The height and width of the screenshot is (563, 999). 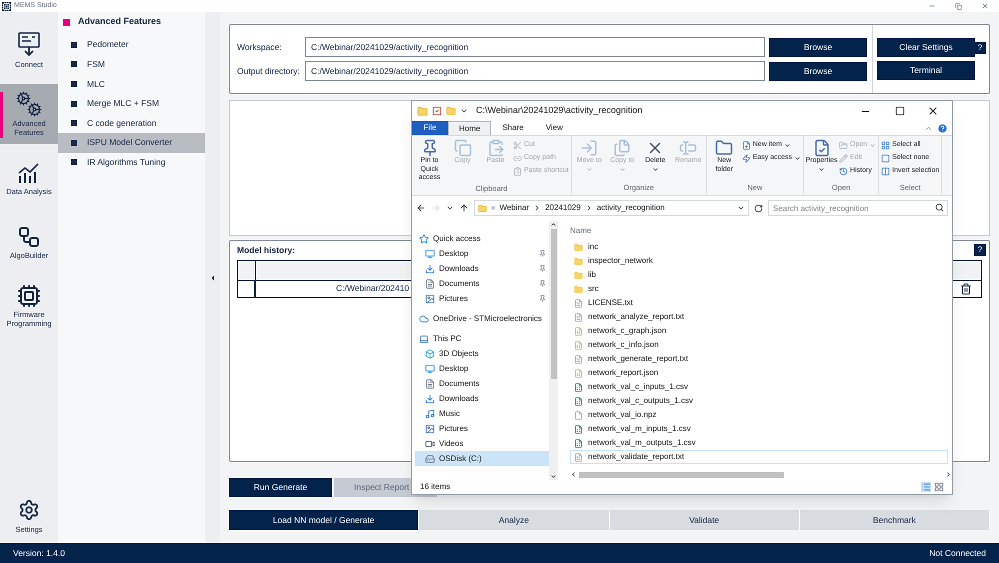 I want to click on refresh-icon, so click(x=758, y=208).